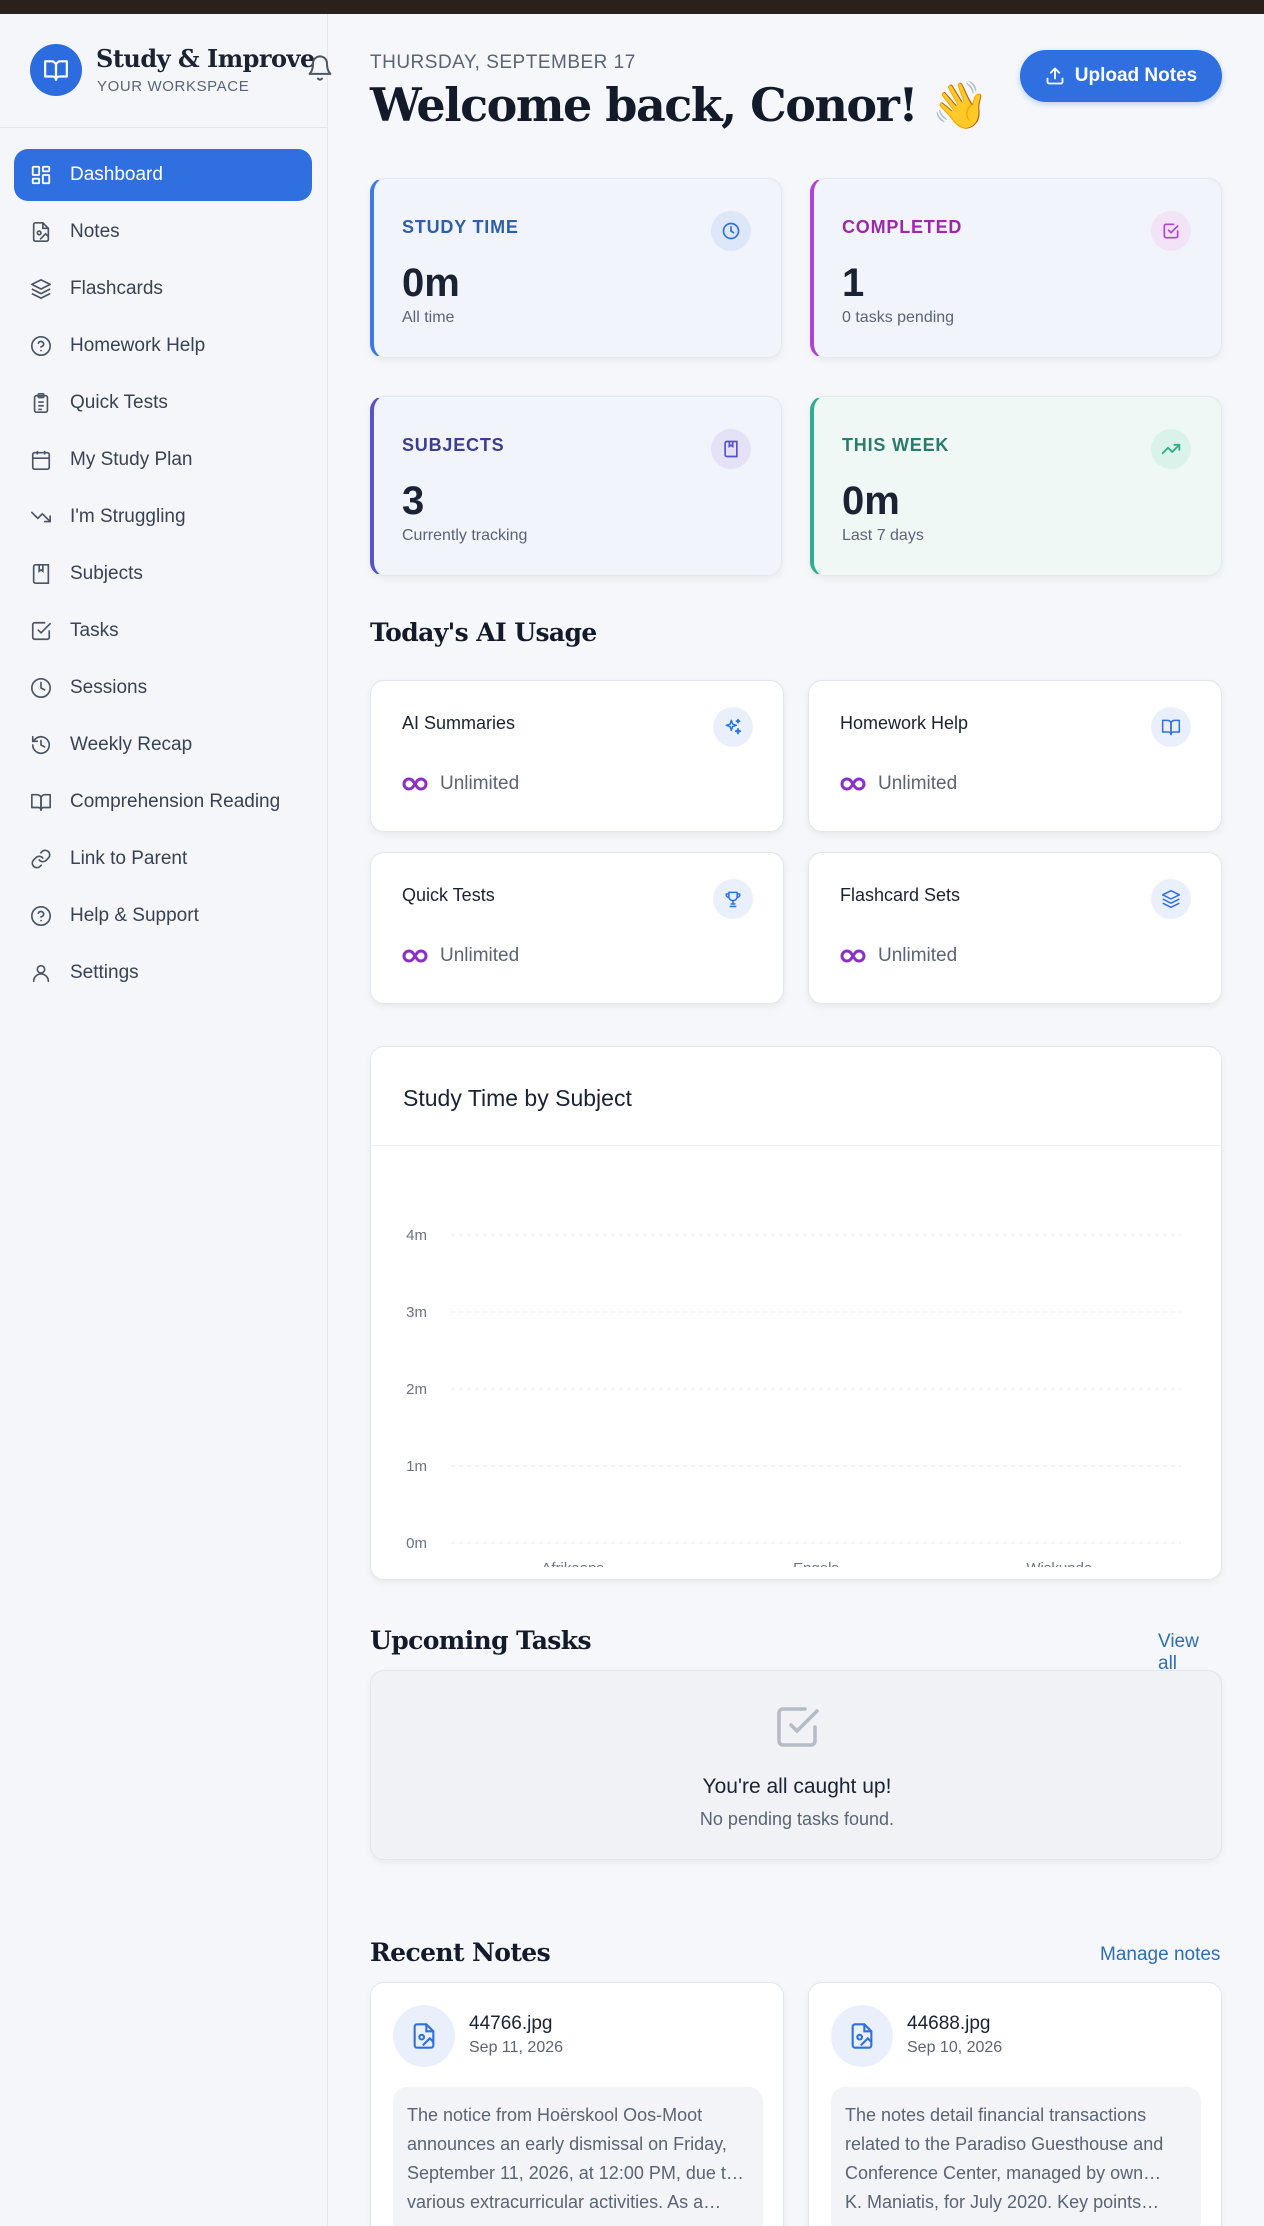 Image resolution: width=1264 pixels, height=2226 pixels. I want to click on chart-divider, so click(796, 1145).